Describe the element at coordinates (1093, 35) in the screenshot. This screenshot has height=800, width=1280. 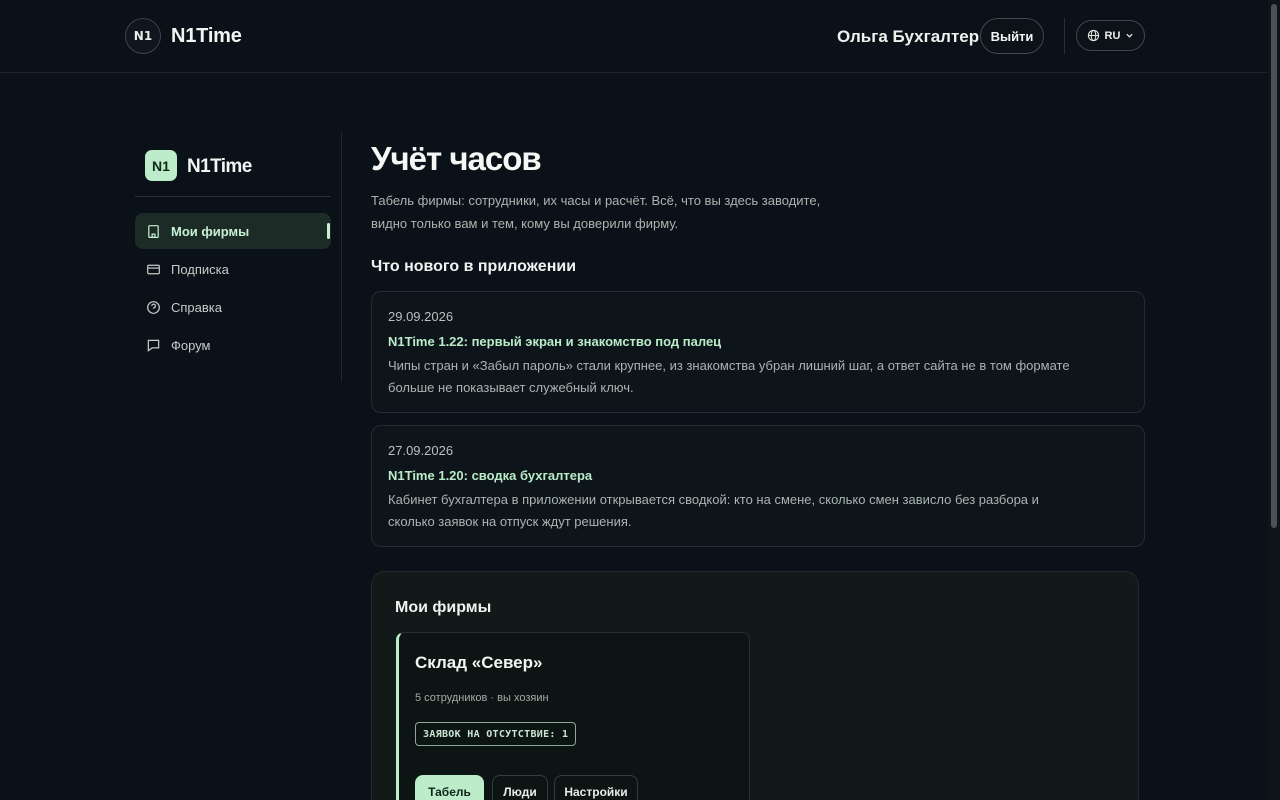
I see `globe-icon` at that location.